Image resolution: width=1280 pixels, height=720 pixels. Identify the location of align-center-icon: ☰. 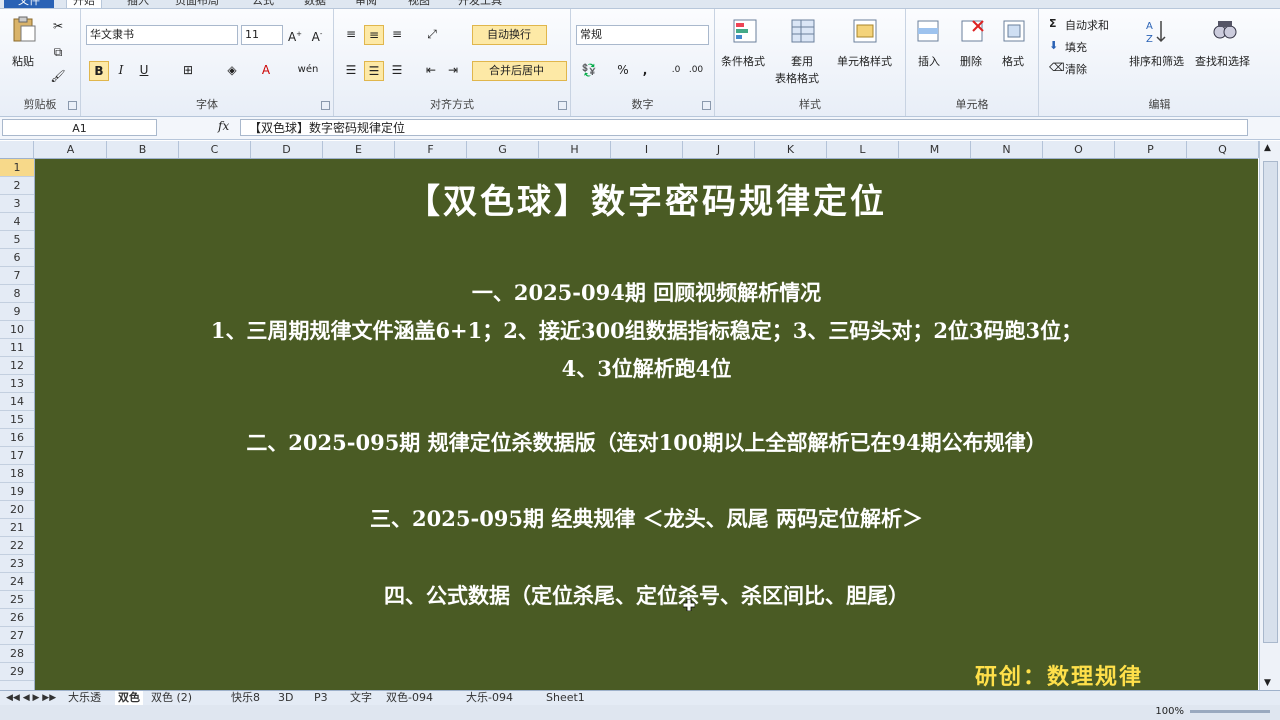
(374, 71).